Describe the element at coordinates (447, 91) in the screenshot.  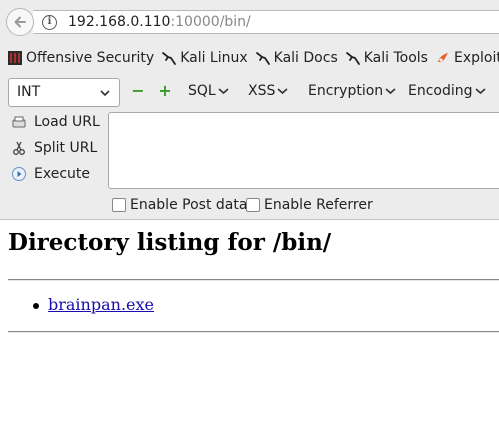
I see `encoding-menu: Encoding` at that location.